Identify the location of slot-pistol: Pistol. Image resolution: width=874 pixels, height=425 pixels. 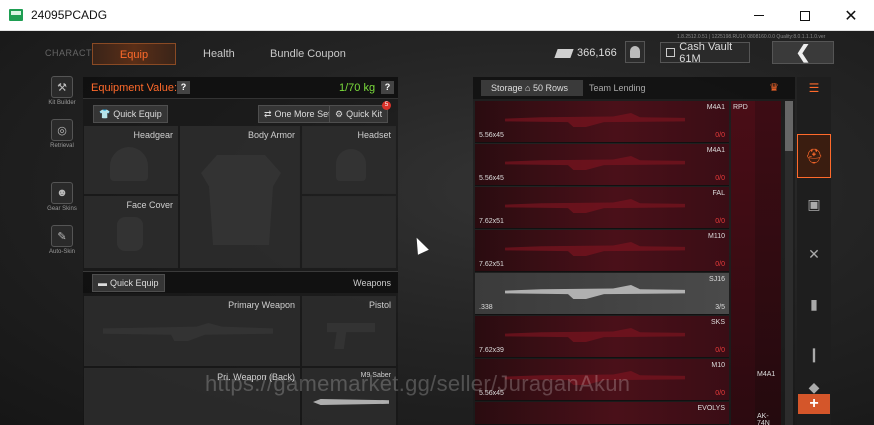
(349, 331).